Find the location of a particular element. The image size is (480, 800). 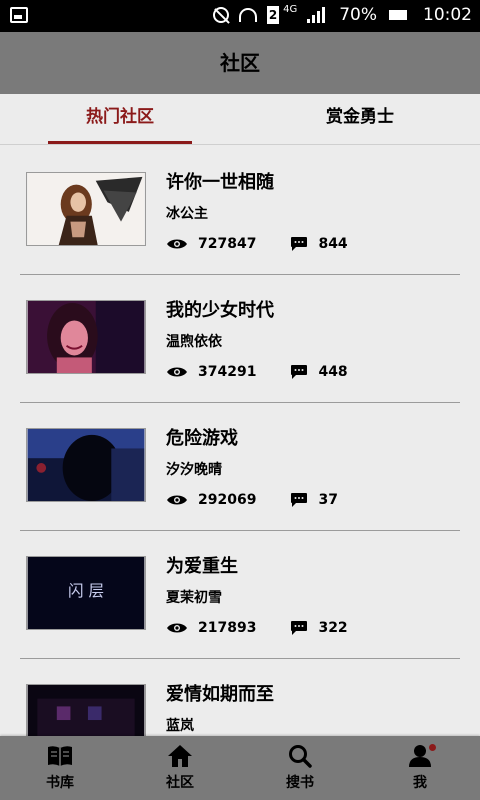

author-name: 汐汐晚晴 is located at coordinates (194, 470).